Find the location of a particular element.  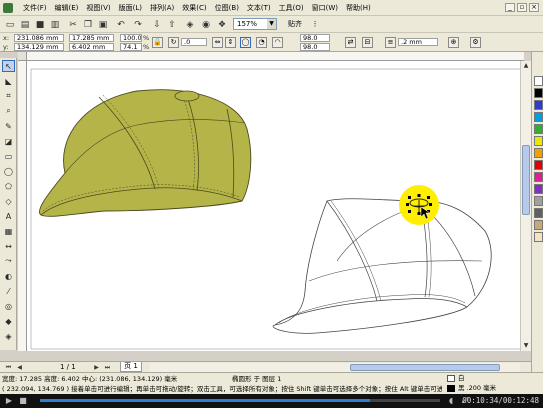

export-icon: ⇧ is located at coordinates (172, 24).